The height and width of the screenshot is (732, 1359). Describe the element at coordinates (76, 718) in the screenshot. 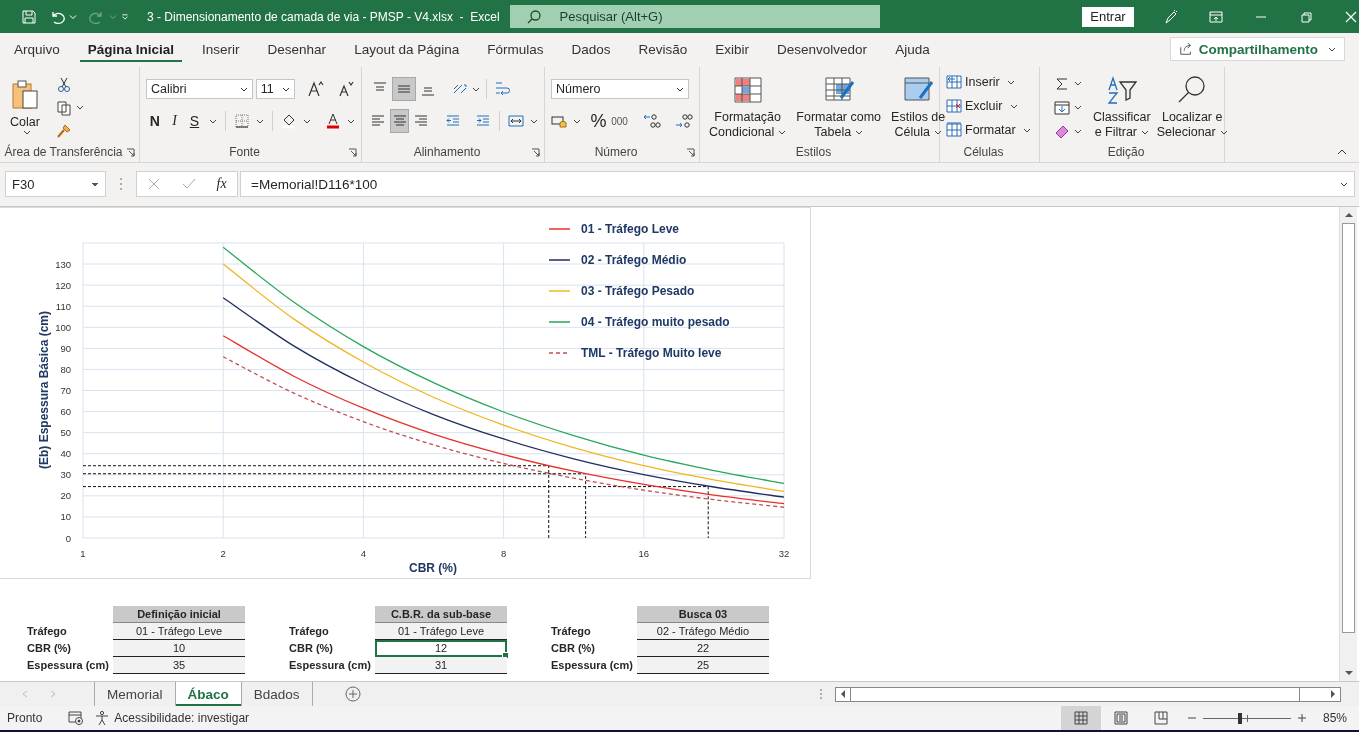

I see `macro-recording-icon` at that location.